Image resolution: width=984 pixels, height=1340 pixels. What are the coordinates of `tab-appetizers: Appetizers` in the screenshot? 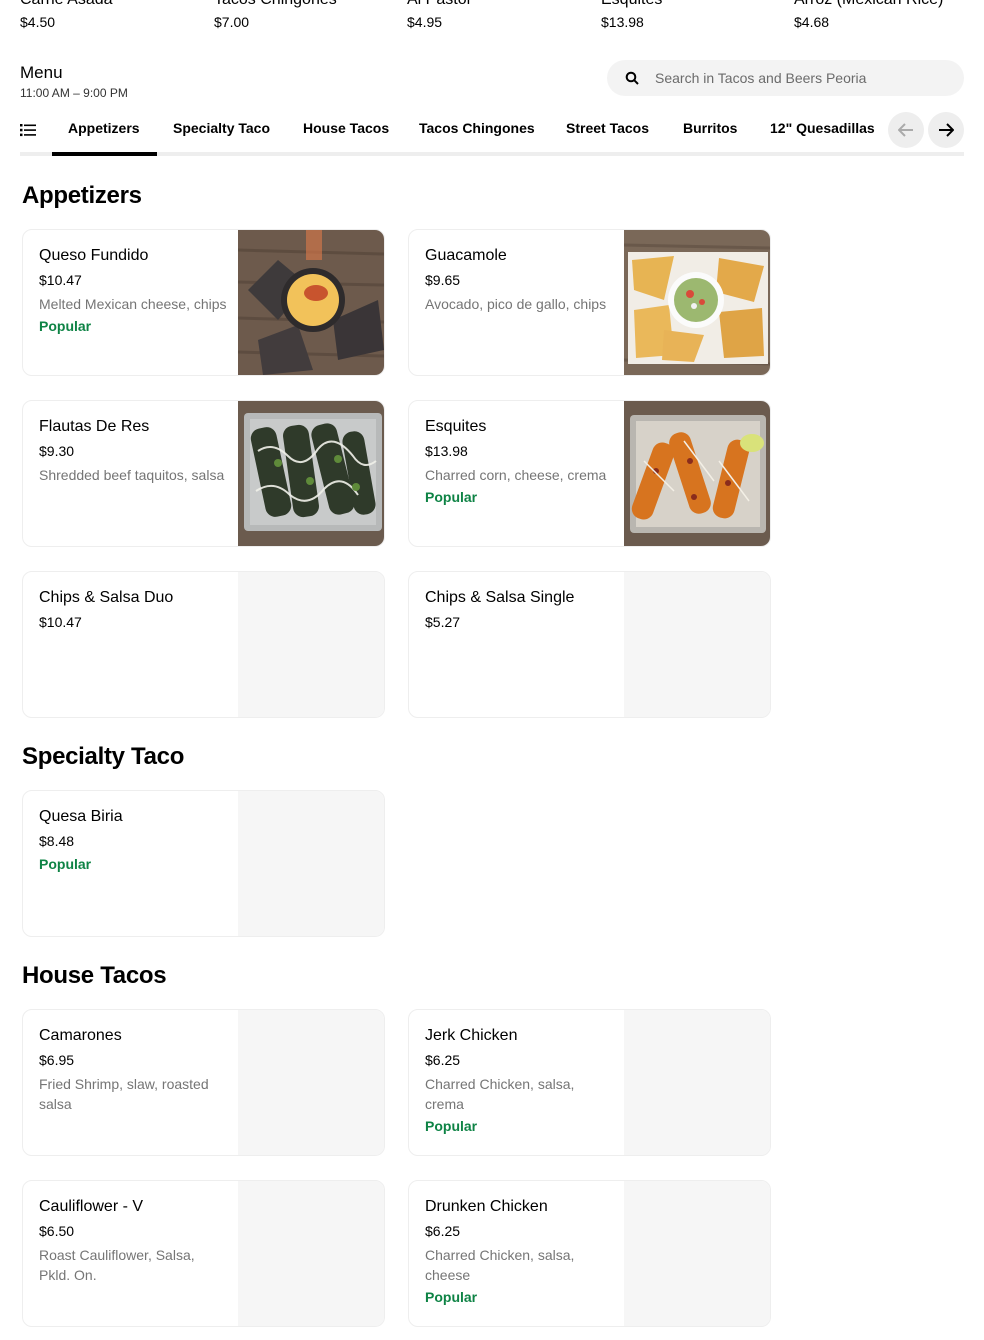 It's located at (104, 128).